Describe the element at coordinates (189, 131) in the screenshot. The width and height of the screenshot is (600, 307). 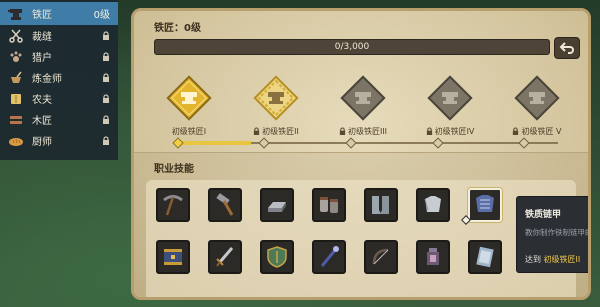
I see `rank-label: 初级铁匠I` at that location.